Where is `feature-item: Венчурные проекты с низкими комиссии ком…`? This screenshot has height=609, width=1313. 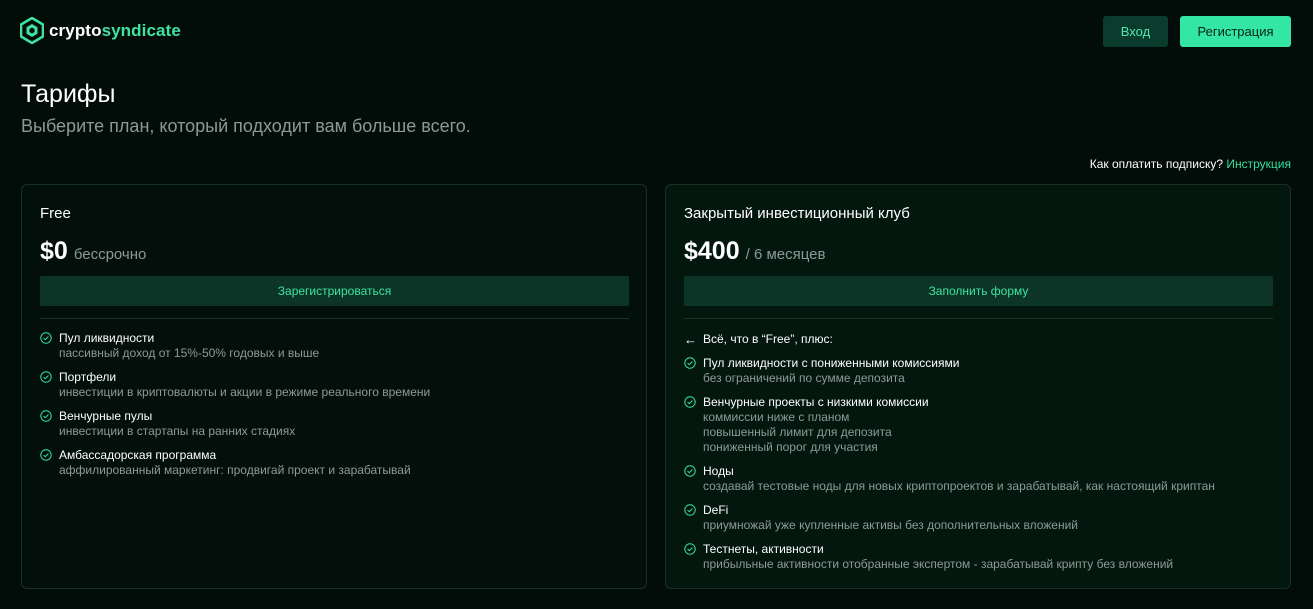
feature-item: Венчурные проекты с низкими комиссии ком… is located at coordinates (984, 425).